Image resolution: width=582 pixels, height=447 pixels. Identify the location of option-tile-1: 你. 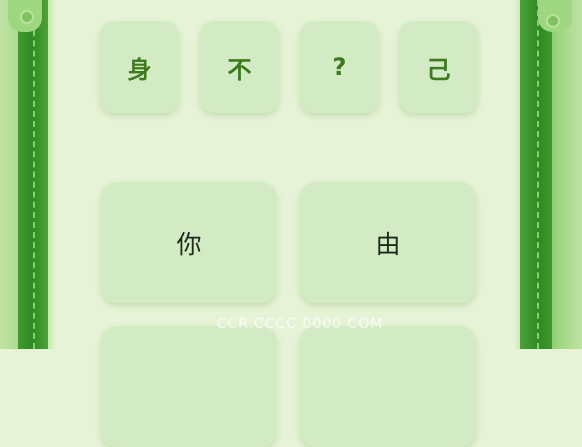
(189, 242).